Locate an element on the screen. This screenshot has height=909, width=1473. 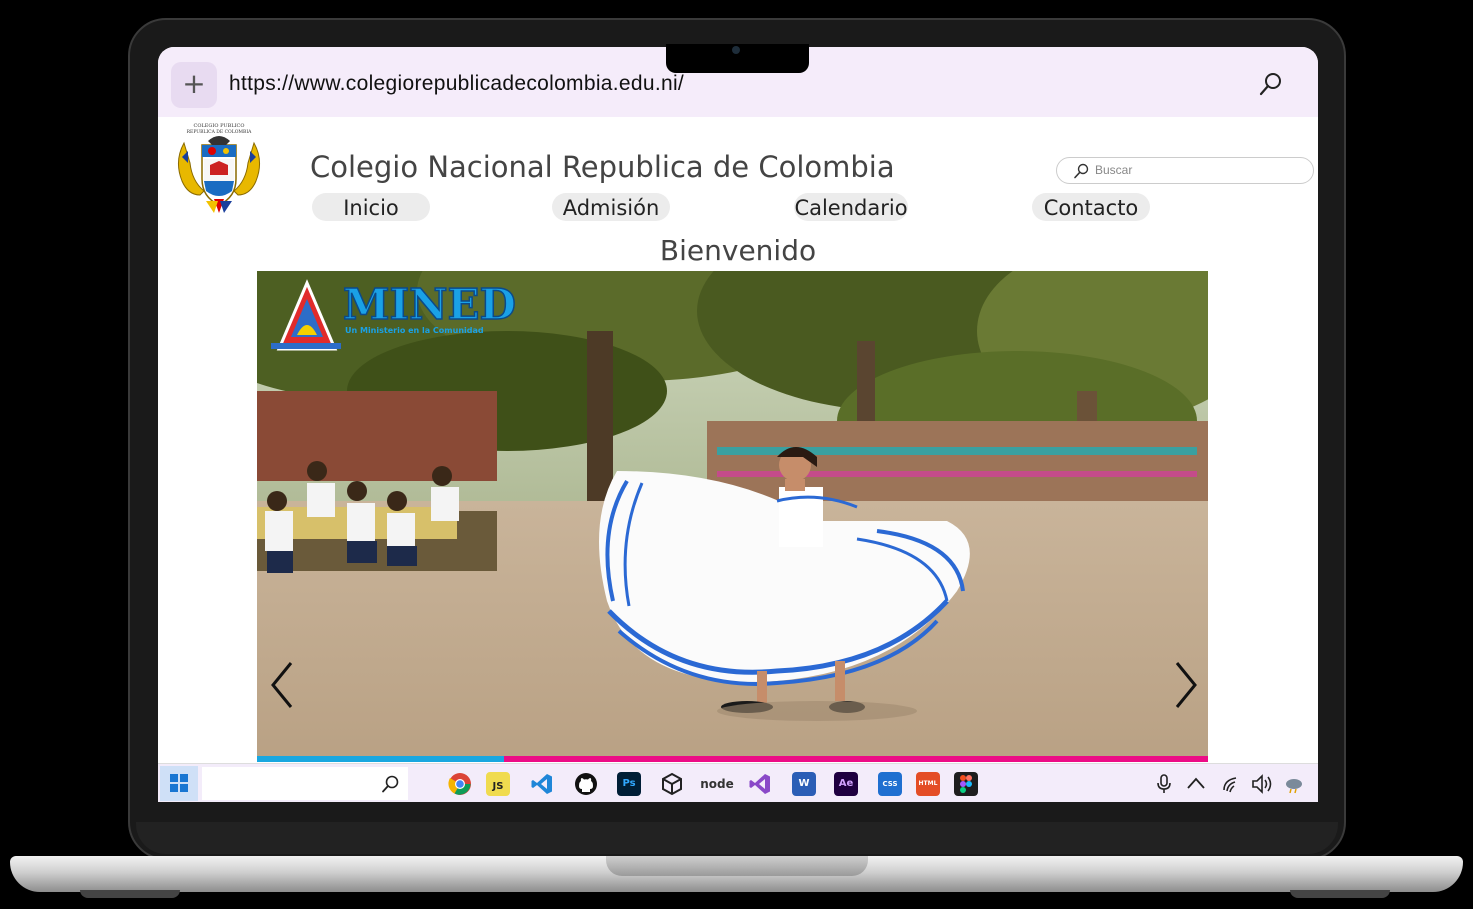
laptop-foot-left is located at coordinates (130, 894).